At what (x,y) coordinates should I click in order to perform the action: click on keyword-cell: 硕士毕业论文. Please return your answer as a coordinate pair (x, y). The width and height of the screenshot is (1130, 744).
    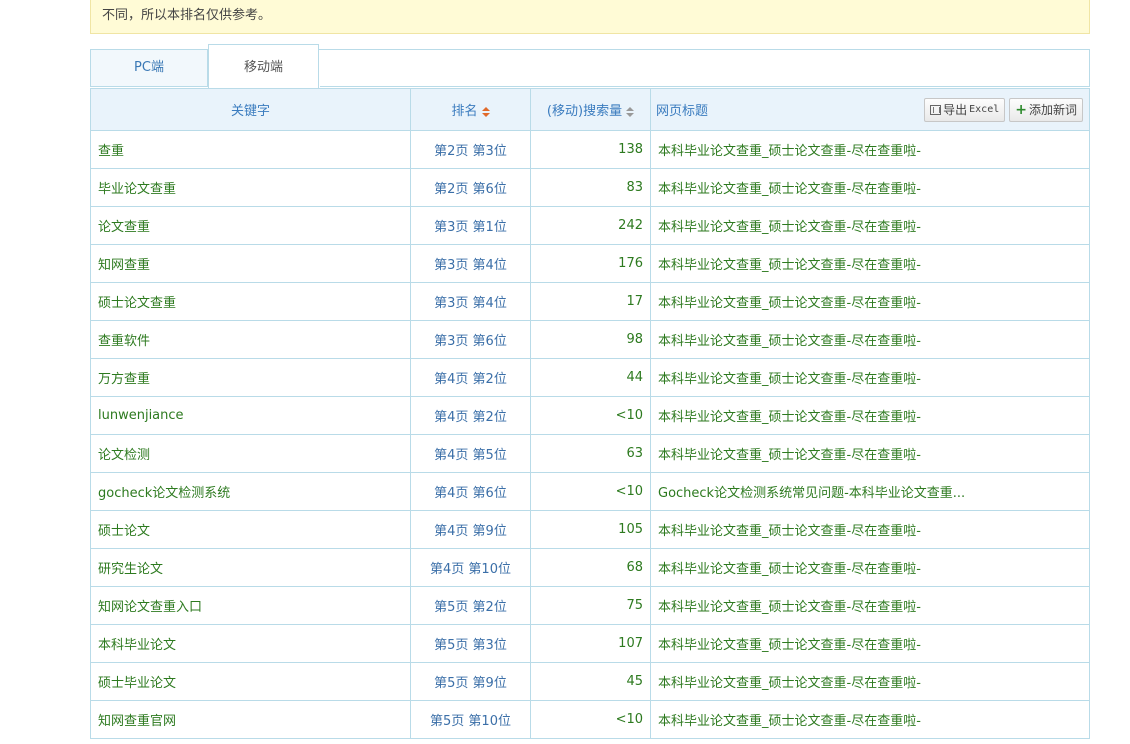
    Looking at the image, I should click on (250, 681).